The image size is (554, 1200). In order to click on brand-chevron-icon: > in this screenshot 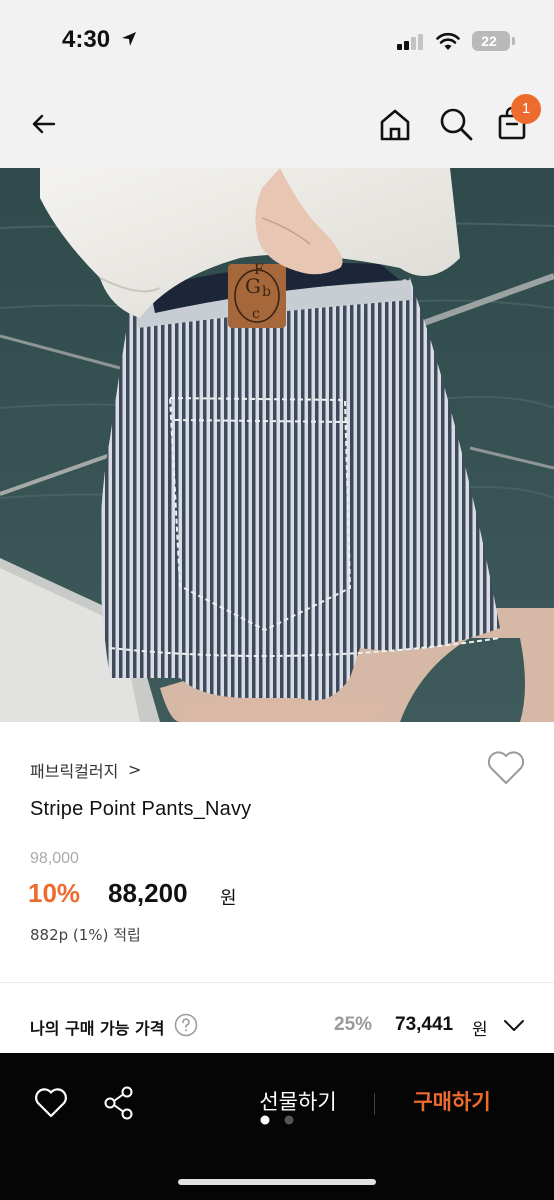, I will do `click(134, 769)`.